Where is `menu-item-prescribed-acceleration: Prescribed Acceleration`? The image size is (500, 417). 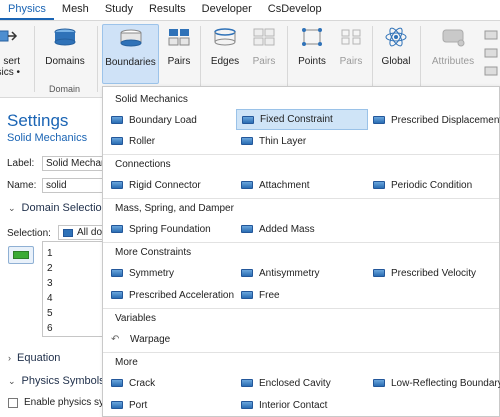
menu-item-prescribed-acceleration: Prescribed Acceleration is located at coordinates (170, 295).